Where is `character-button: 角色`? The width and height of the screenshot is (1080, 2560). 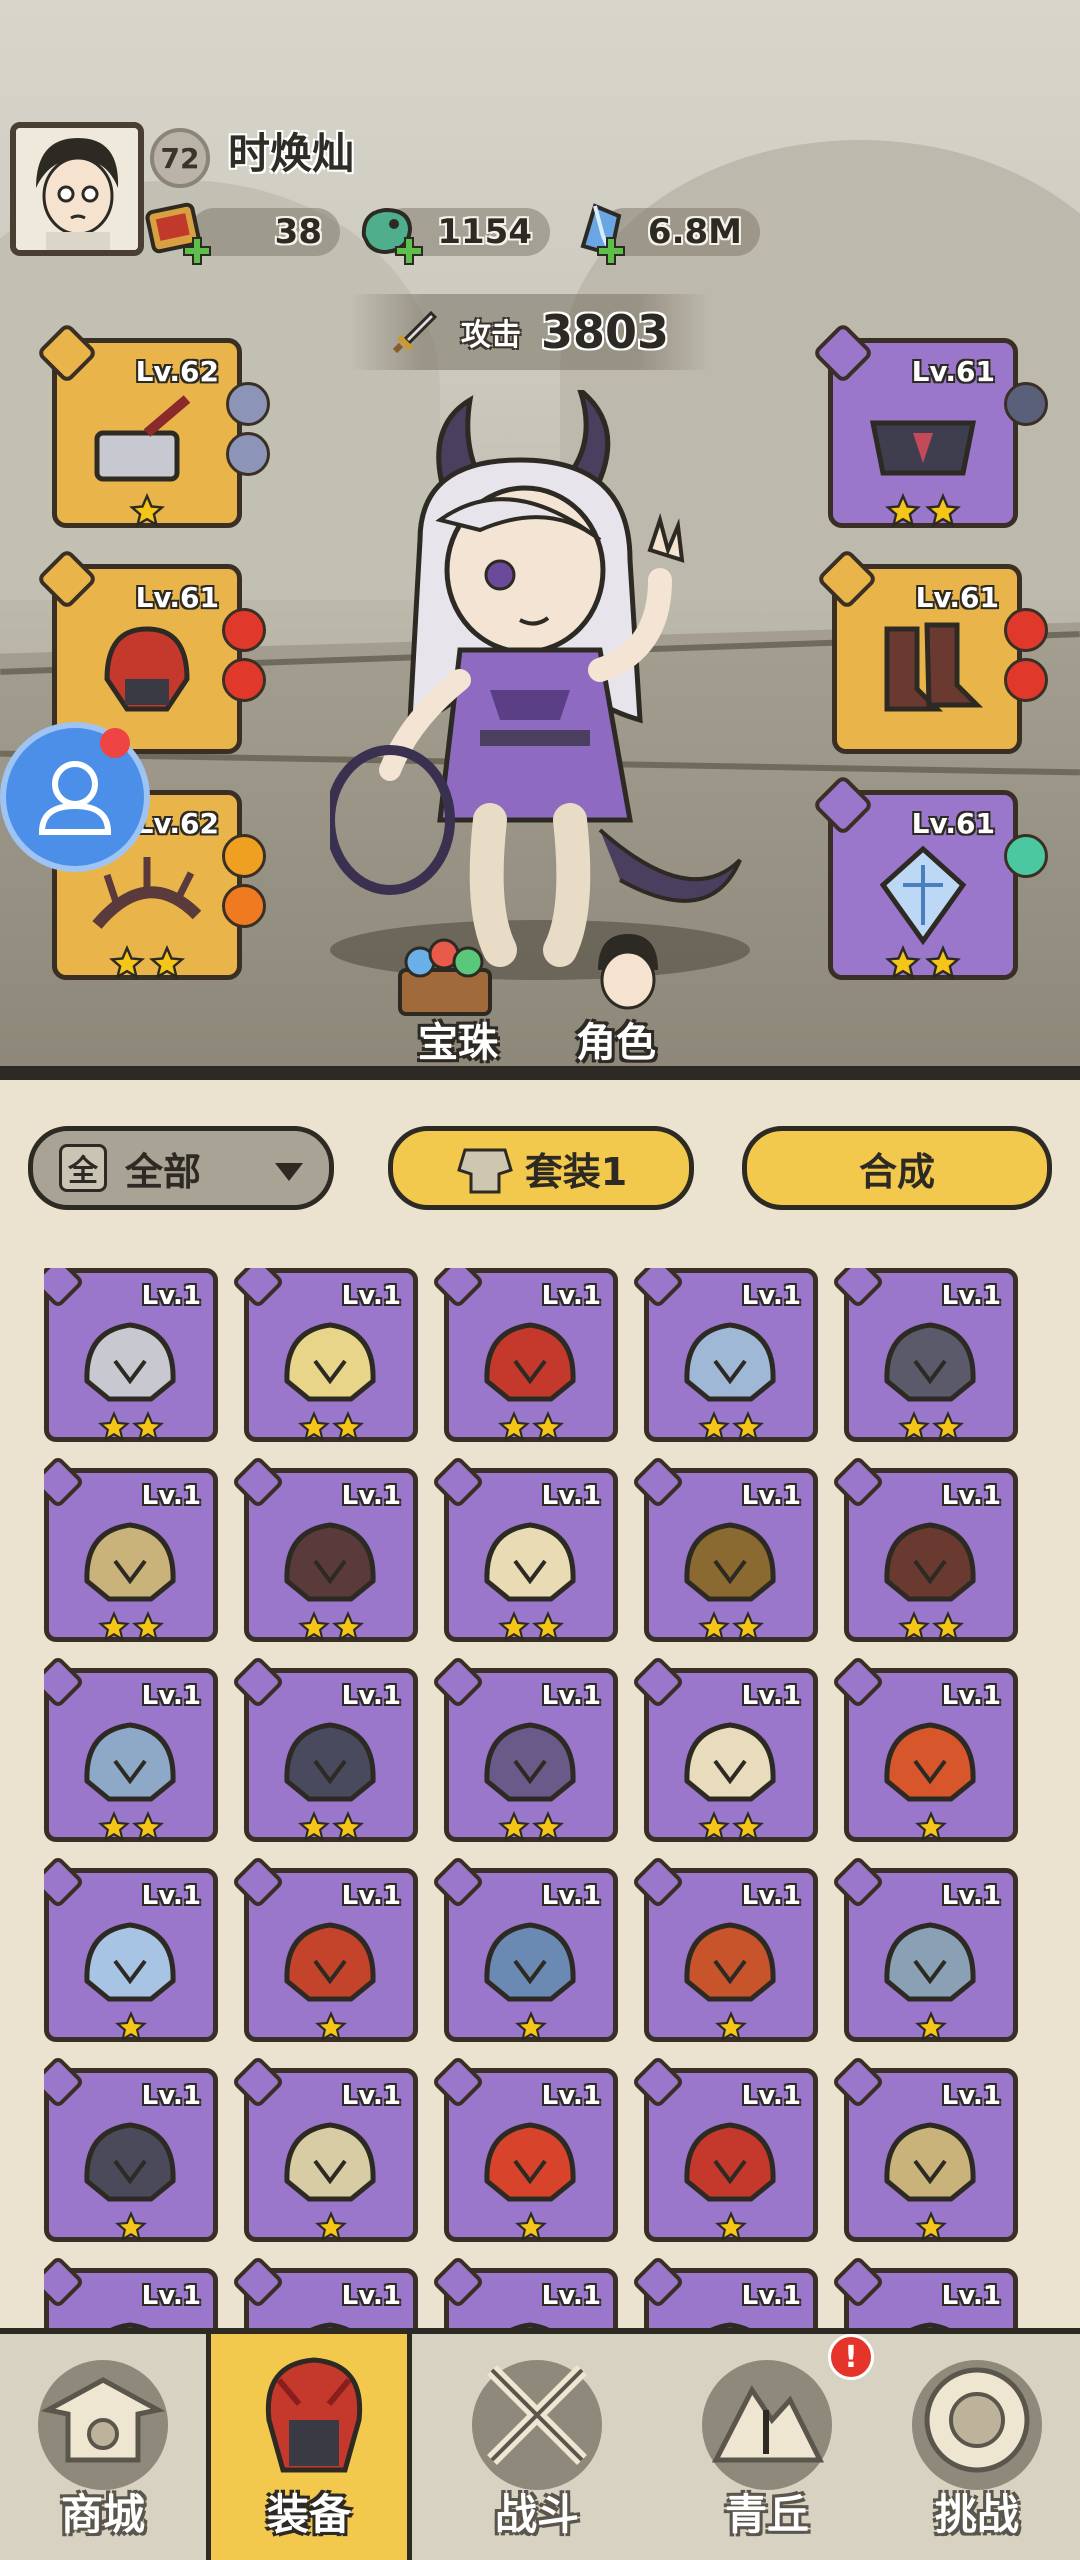 character-button: 角色 is located at coordinates (616, 1039).